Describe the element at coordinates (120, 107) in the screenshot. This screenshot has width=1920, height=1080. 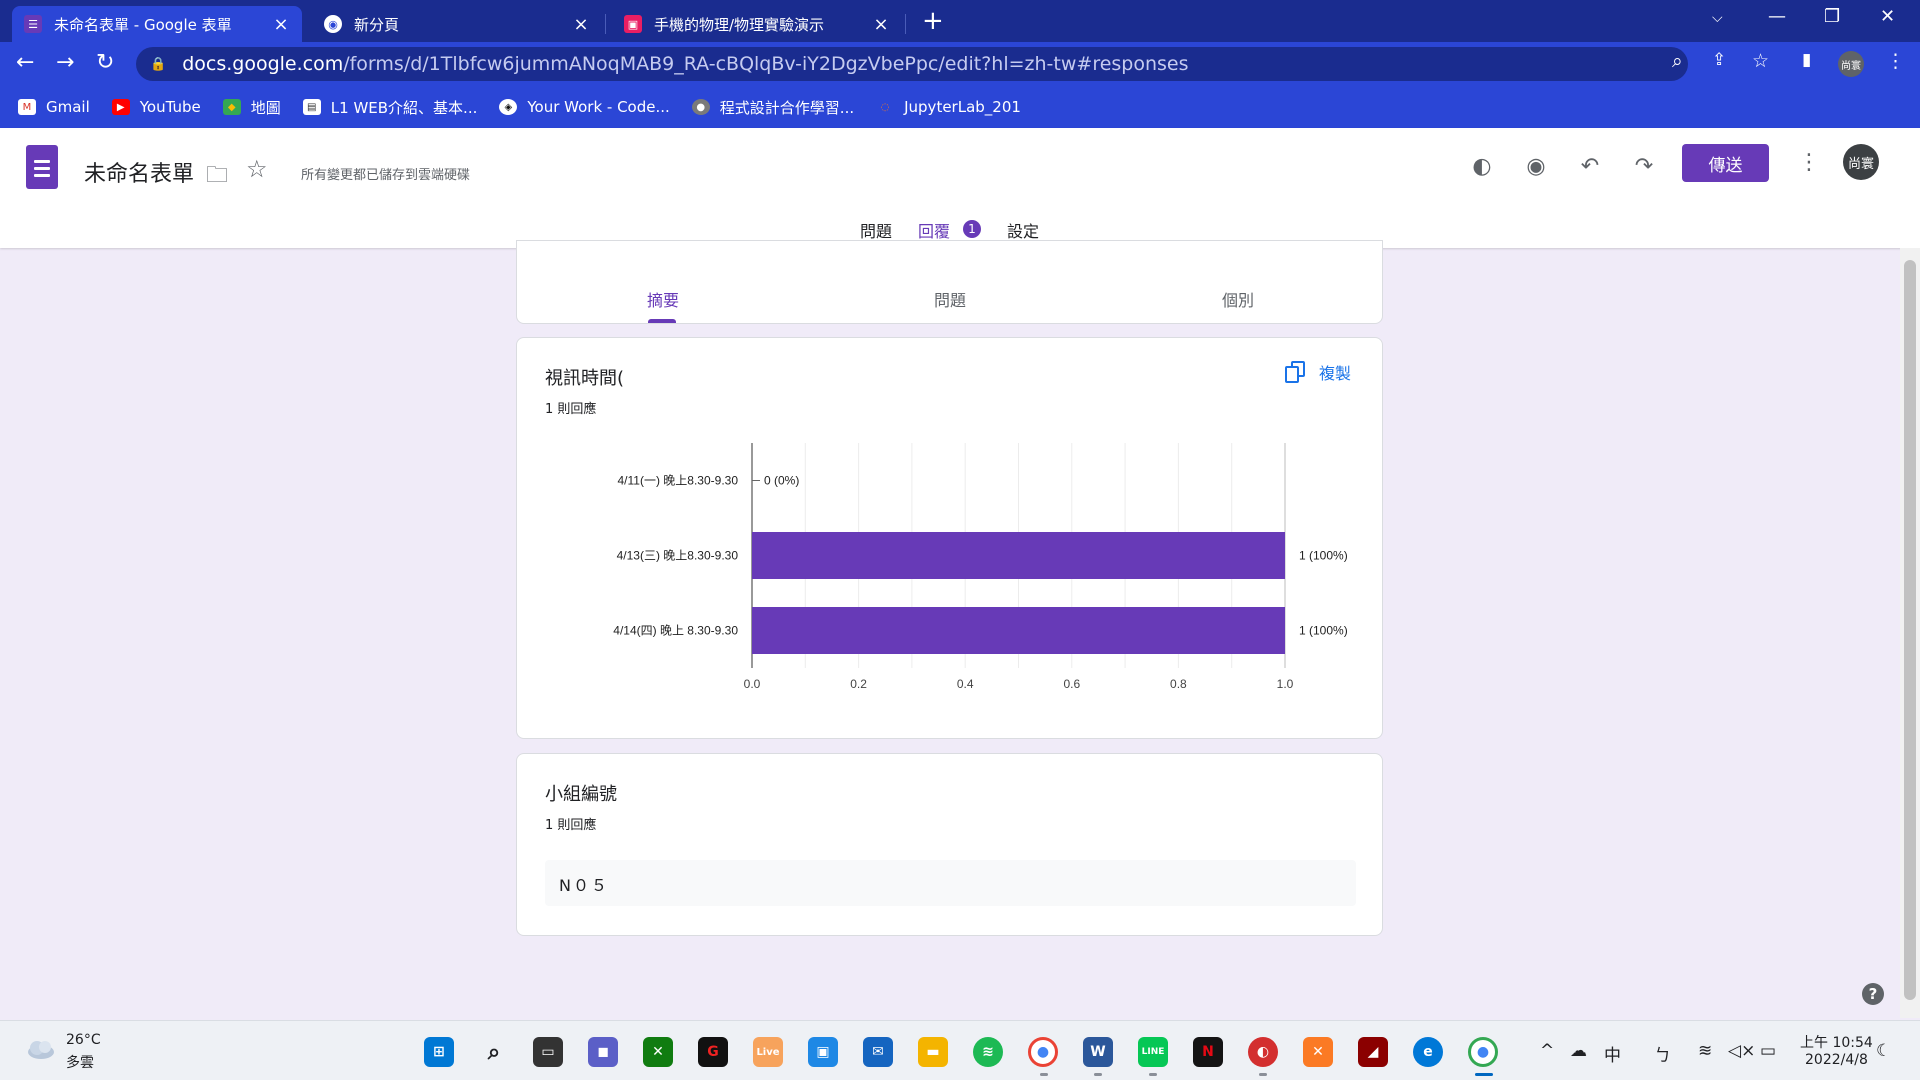
I see `youtube-icon: ▶` at that location.